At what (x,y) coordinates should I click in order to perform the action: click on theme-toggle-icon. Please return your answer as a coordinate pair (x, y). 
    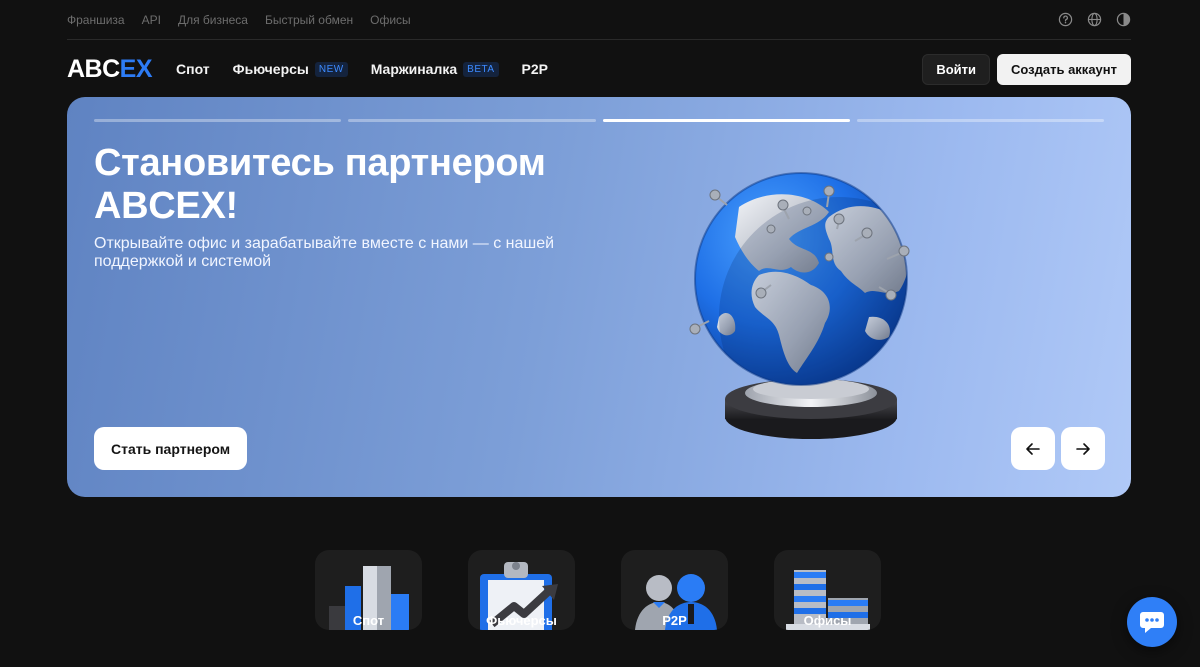
    Looking at the image, I should click on (1123, 19).